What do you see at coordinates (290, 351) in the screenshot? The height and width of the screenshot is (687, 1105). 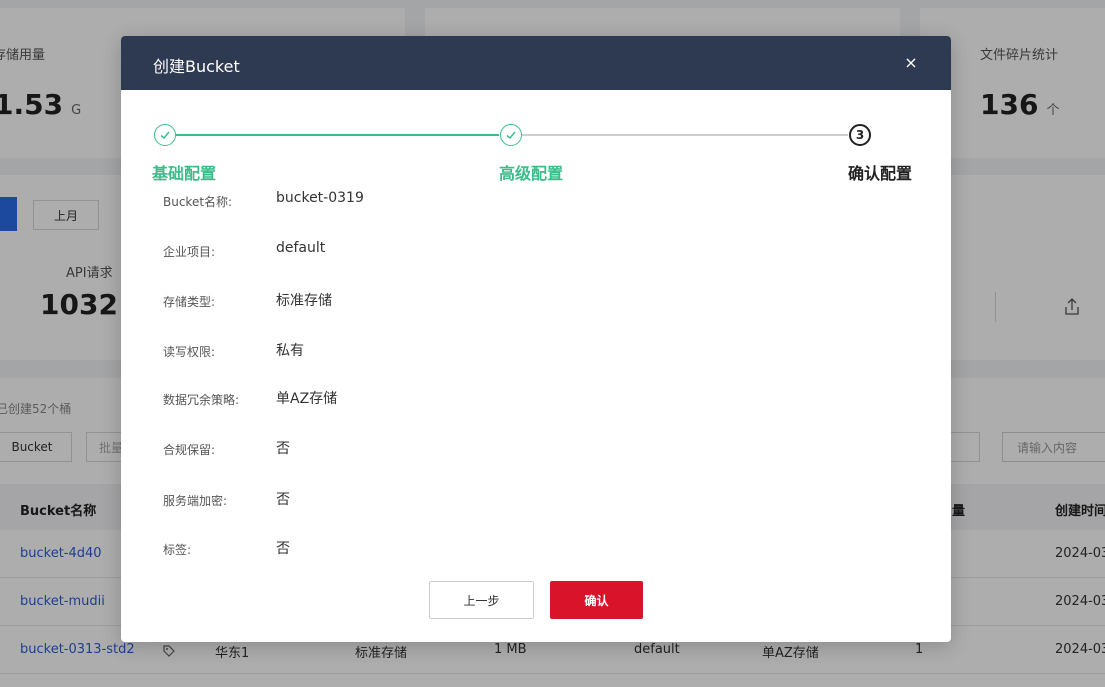 I see `field-value-access-policy: 私有` at bounding box center [290, 351].